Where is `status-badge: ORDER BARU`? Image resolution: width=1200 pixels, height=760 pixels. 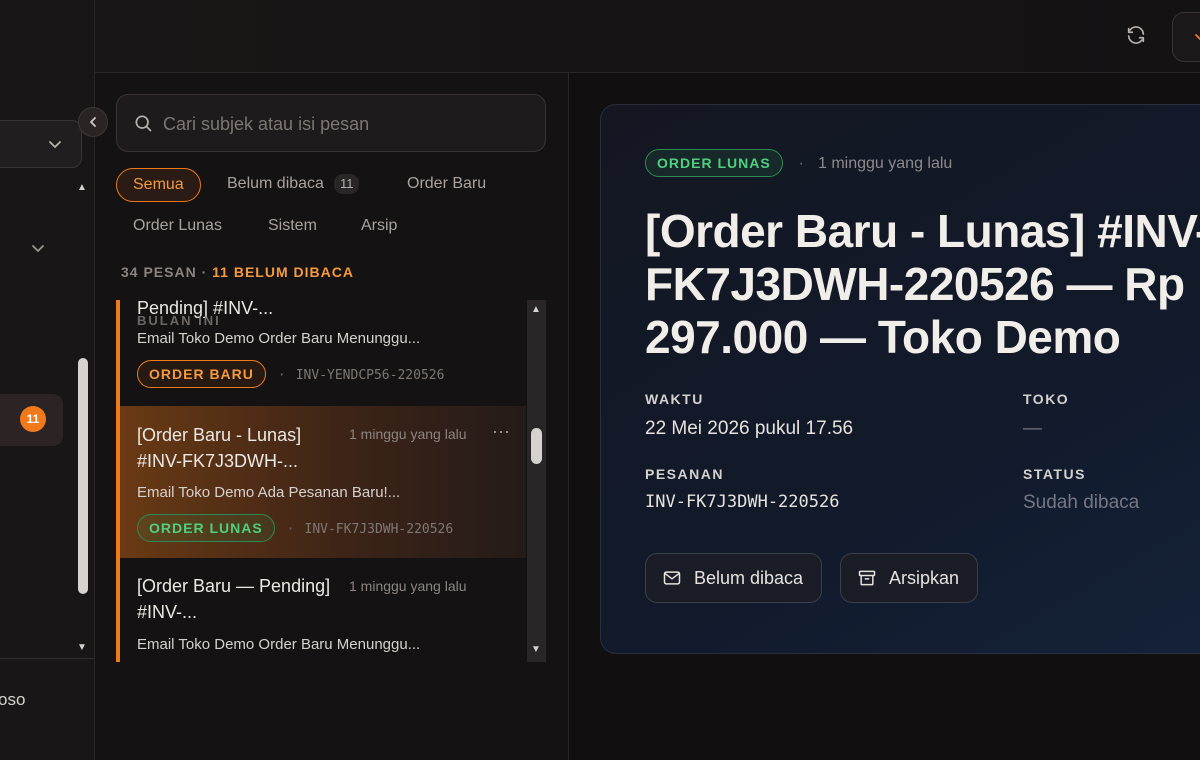
status-badge: ORDER BARU is located at coordinates (201, 374).